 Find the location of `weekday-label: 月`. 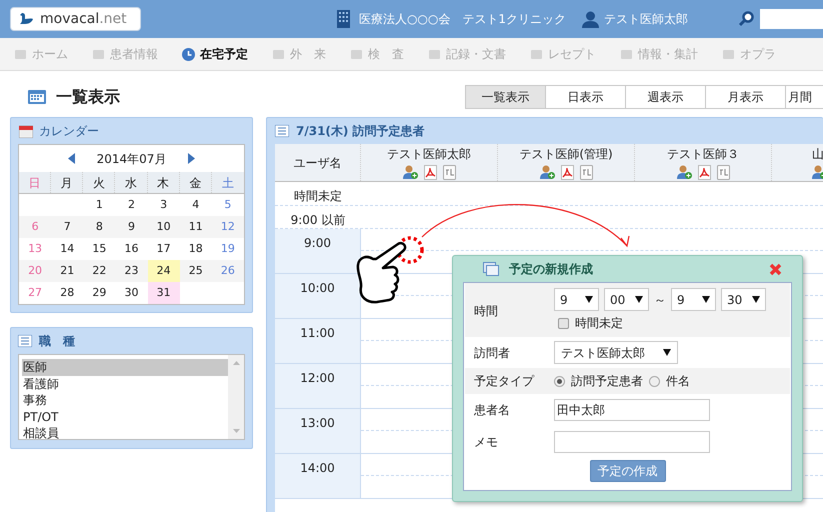

weekday-label: 月 is located at coordinates (67, 182).